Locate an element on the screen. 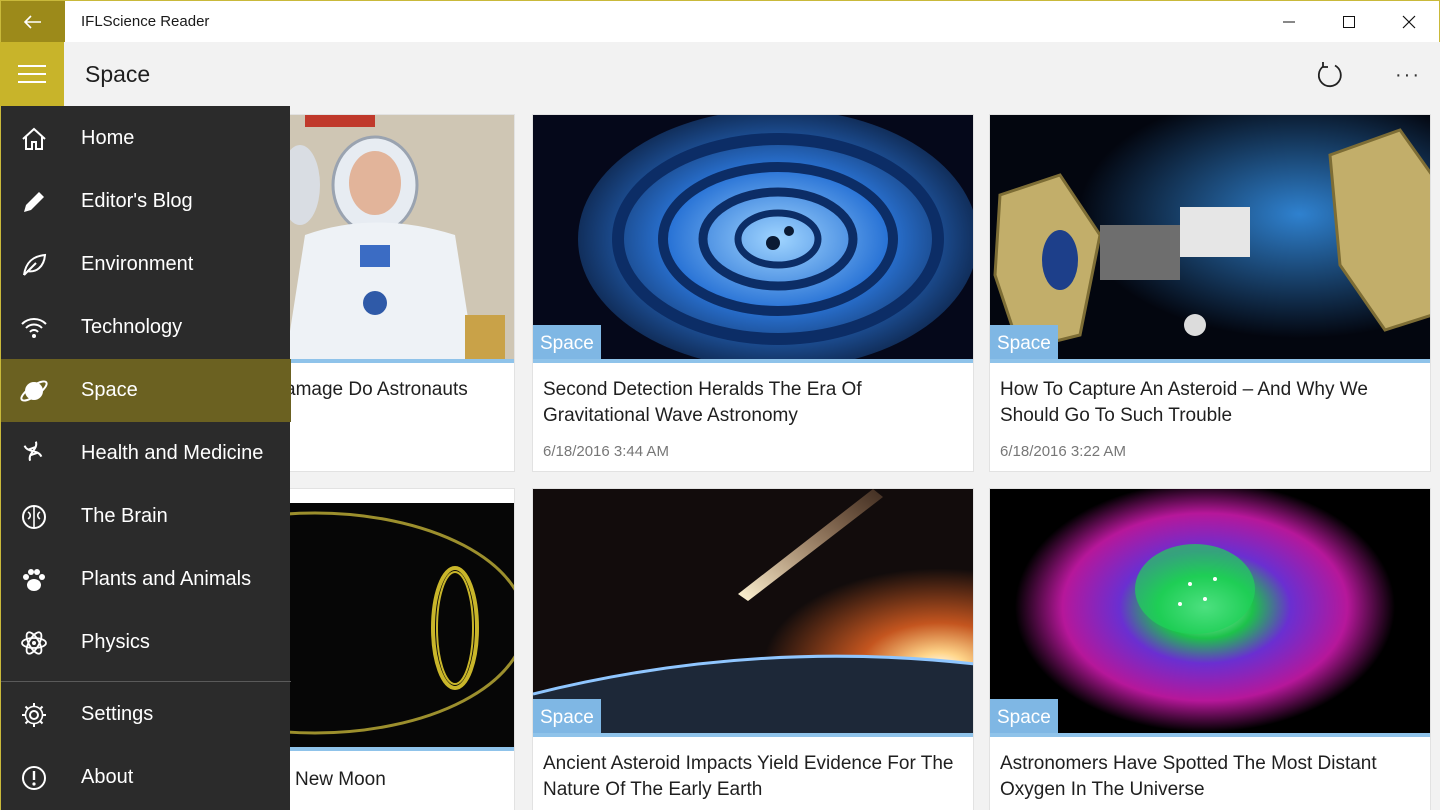 This screenshot has height=810, width=1440. refresh-icon is located at coordinates (1329, 75).